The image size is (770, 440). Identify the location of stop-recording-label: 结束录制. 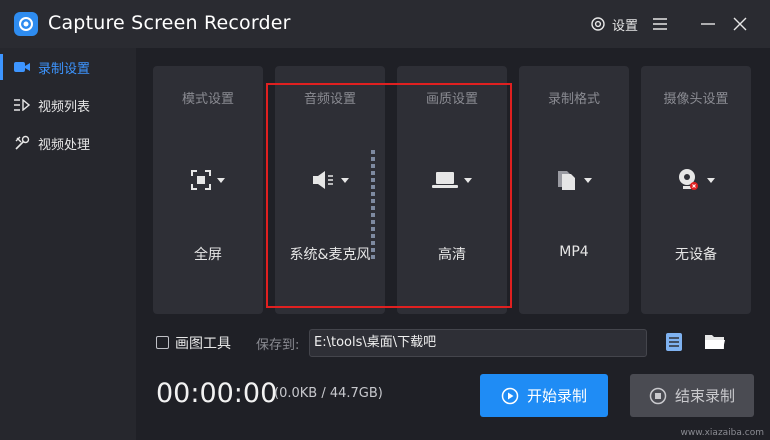
(704, 396).